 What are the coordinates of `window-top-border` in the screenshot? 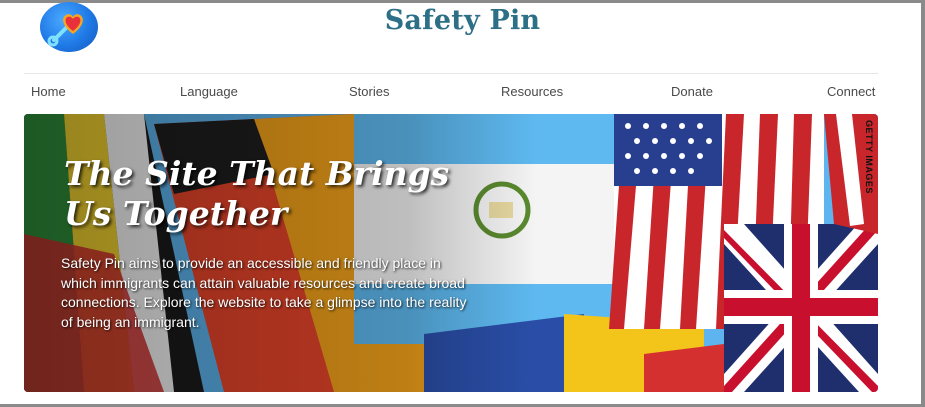 It's located at (462, 1).